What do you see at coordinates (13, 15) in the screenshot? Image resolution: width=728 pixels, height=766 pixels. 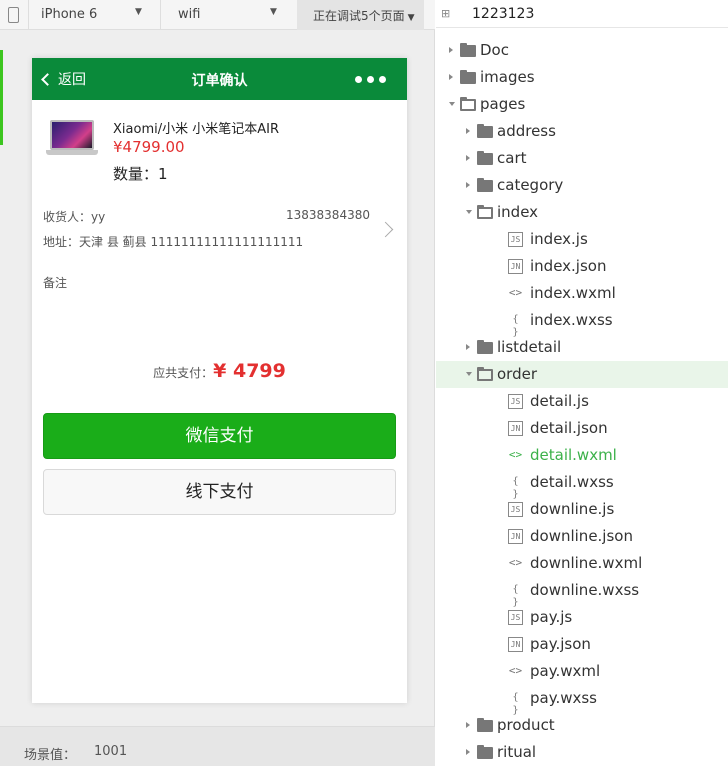 I see `phone-icon` at bounding box center [13, 15].